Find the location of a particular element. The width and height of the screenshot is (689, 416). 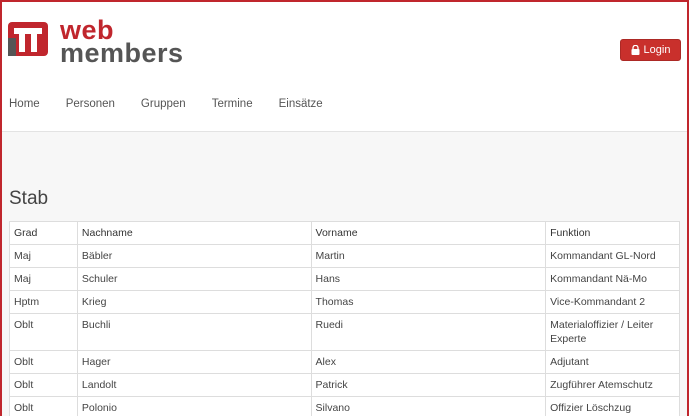

nav-item-termine: Termine is located at coordinates (232, 104).